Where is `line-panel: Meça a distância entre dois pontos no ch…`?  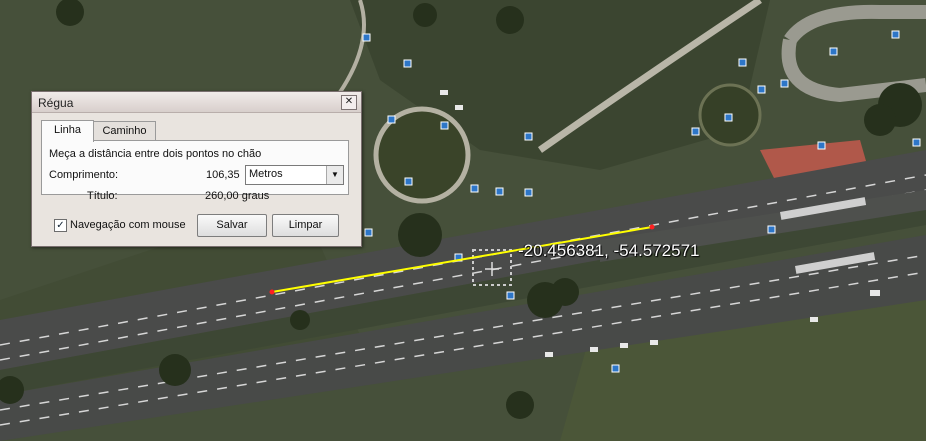
line-panel: Meça a distância entre dois pontos no ch… is located at coordinates (195, 167).